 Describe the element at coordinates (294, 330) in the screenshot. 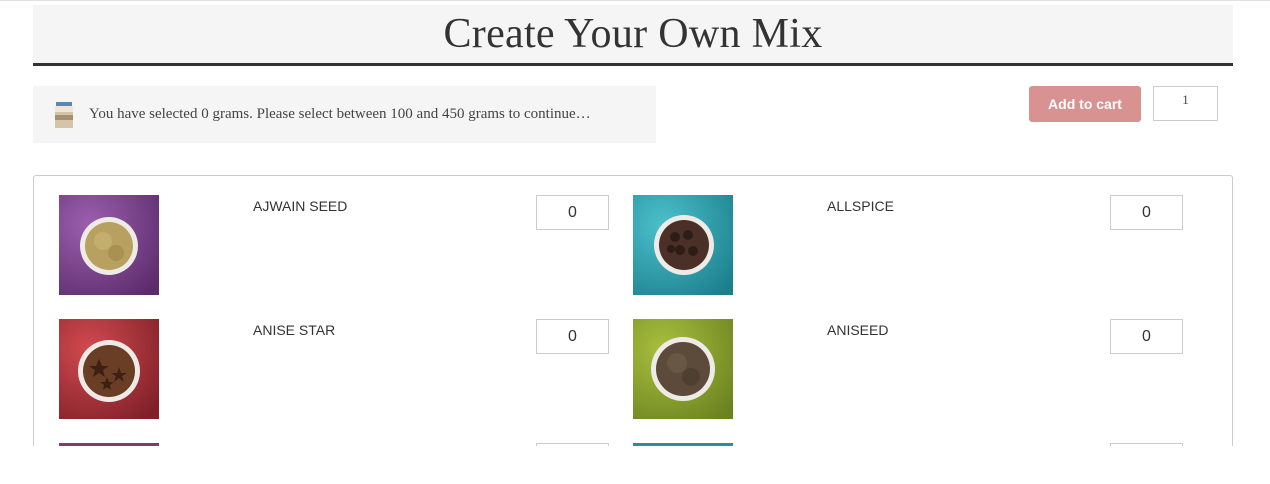

I see `product-name: ANISE STAR` at that location.